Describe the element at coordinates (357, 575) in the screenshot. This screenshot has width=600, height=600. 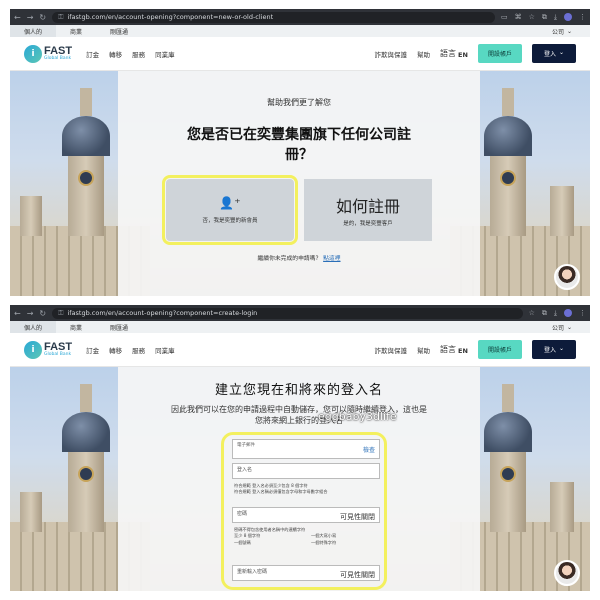
I see `confirm-visibility-toggle: 可見性關閉` at that location.